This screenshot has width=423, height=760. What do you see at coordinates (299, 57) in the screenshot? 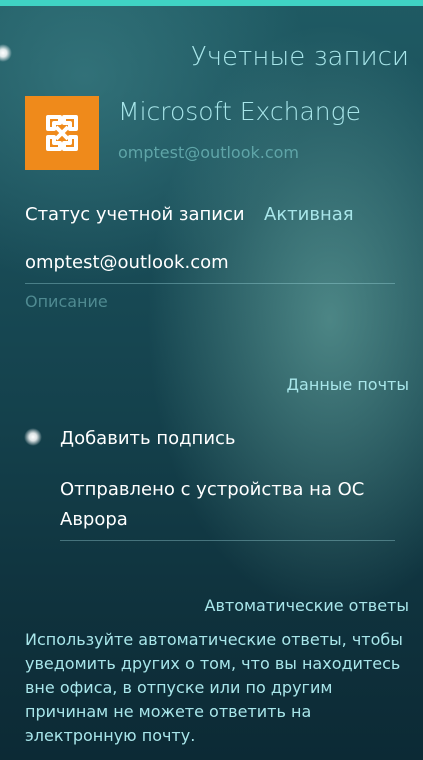
I see `page-title: Учетные записи` at bounding box center [299, 57].